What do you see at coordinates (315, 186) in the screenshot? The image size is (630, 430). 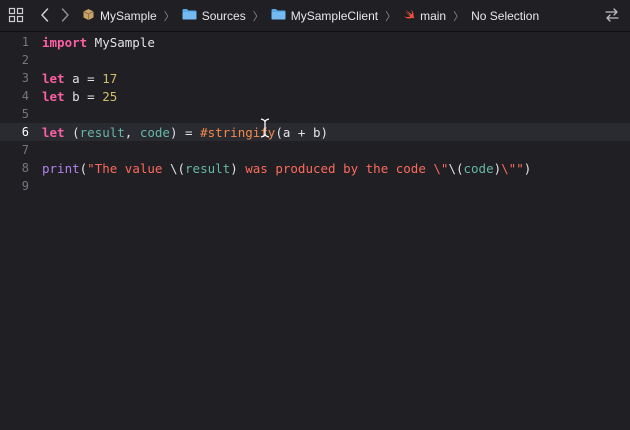 I see `code-line: 9` at bounding box center [315, 186].